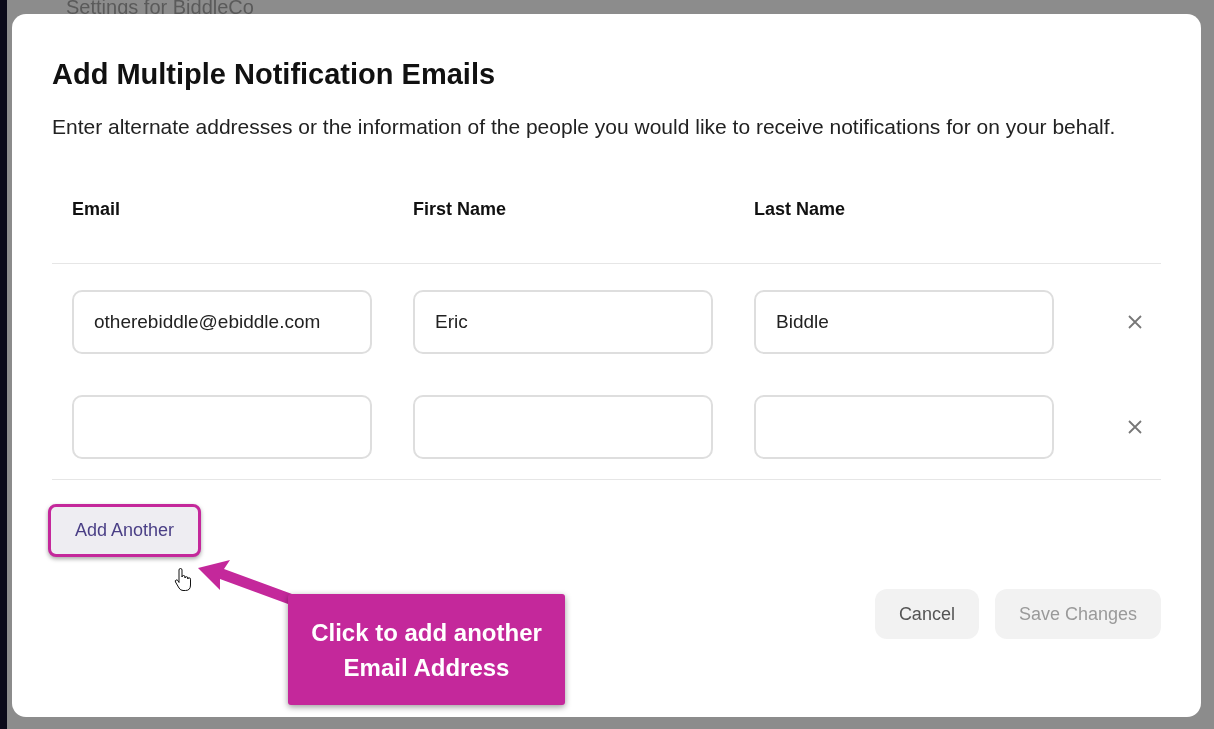 The width and height of the screenshot is (1214, 729). Describe the element at coordinates (800, 209) in the screenshot. I see `column-header: Last Name` at that location.